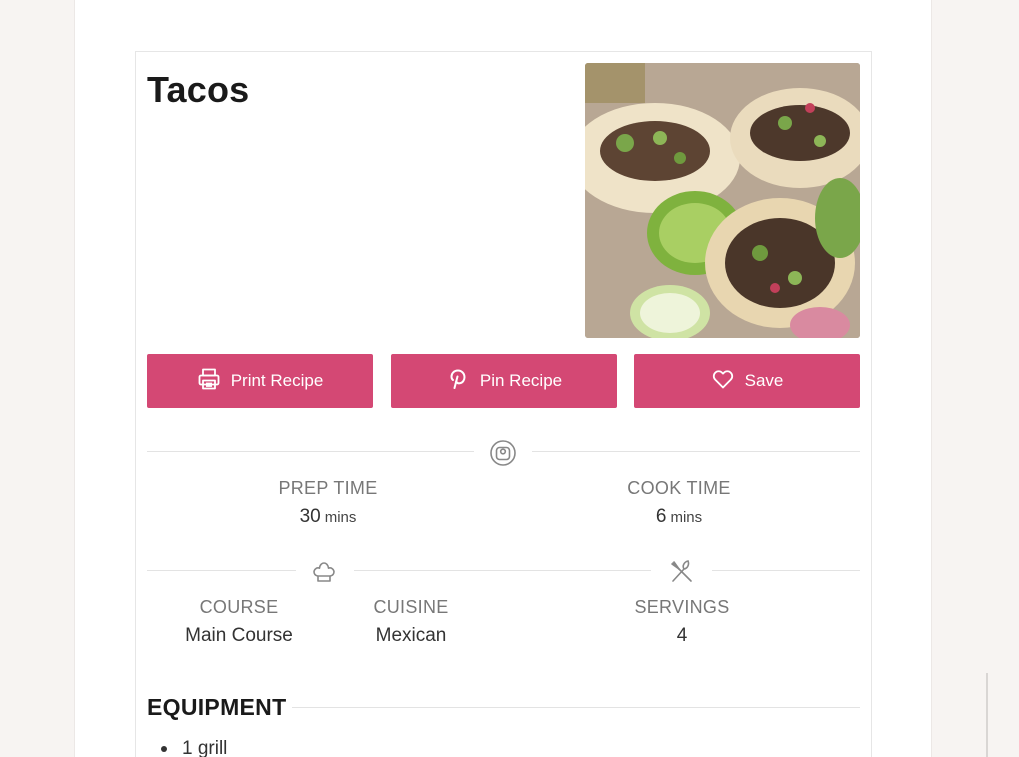 This screenshot has width=1019, height=757. Describe the element at coordinates (328, 503) in the screenshot. I see `prep-time: PREP TIME 30 mins` at that location.